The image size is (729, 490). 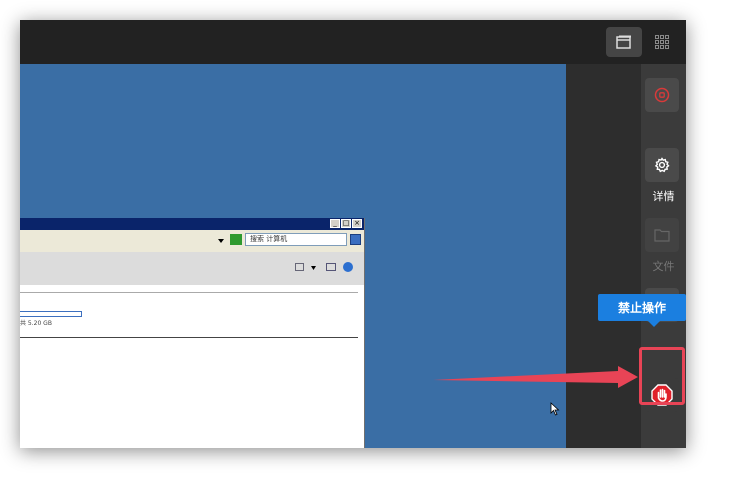 I want to click on window-icon, so click(x=623, y=42).